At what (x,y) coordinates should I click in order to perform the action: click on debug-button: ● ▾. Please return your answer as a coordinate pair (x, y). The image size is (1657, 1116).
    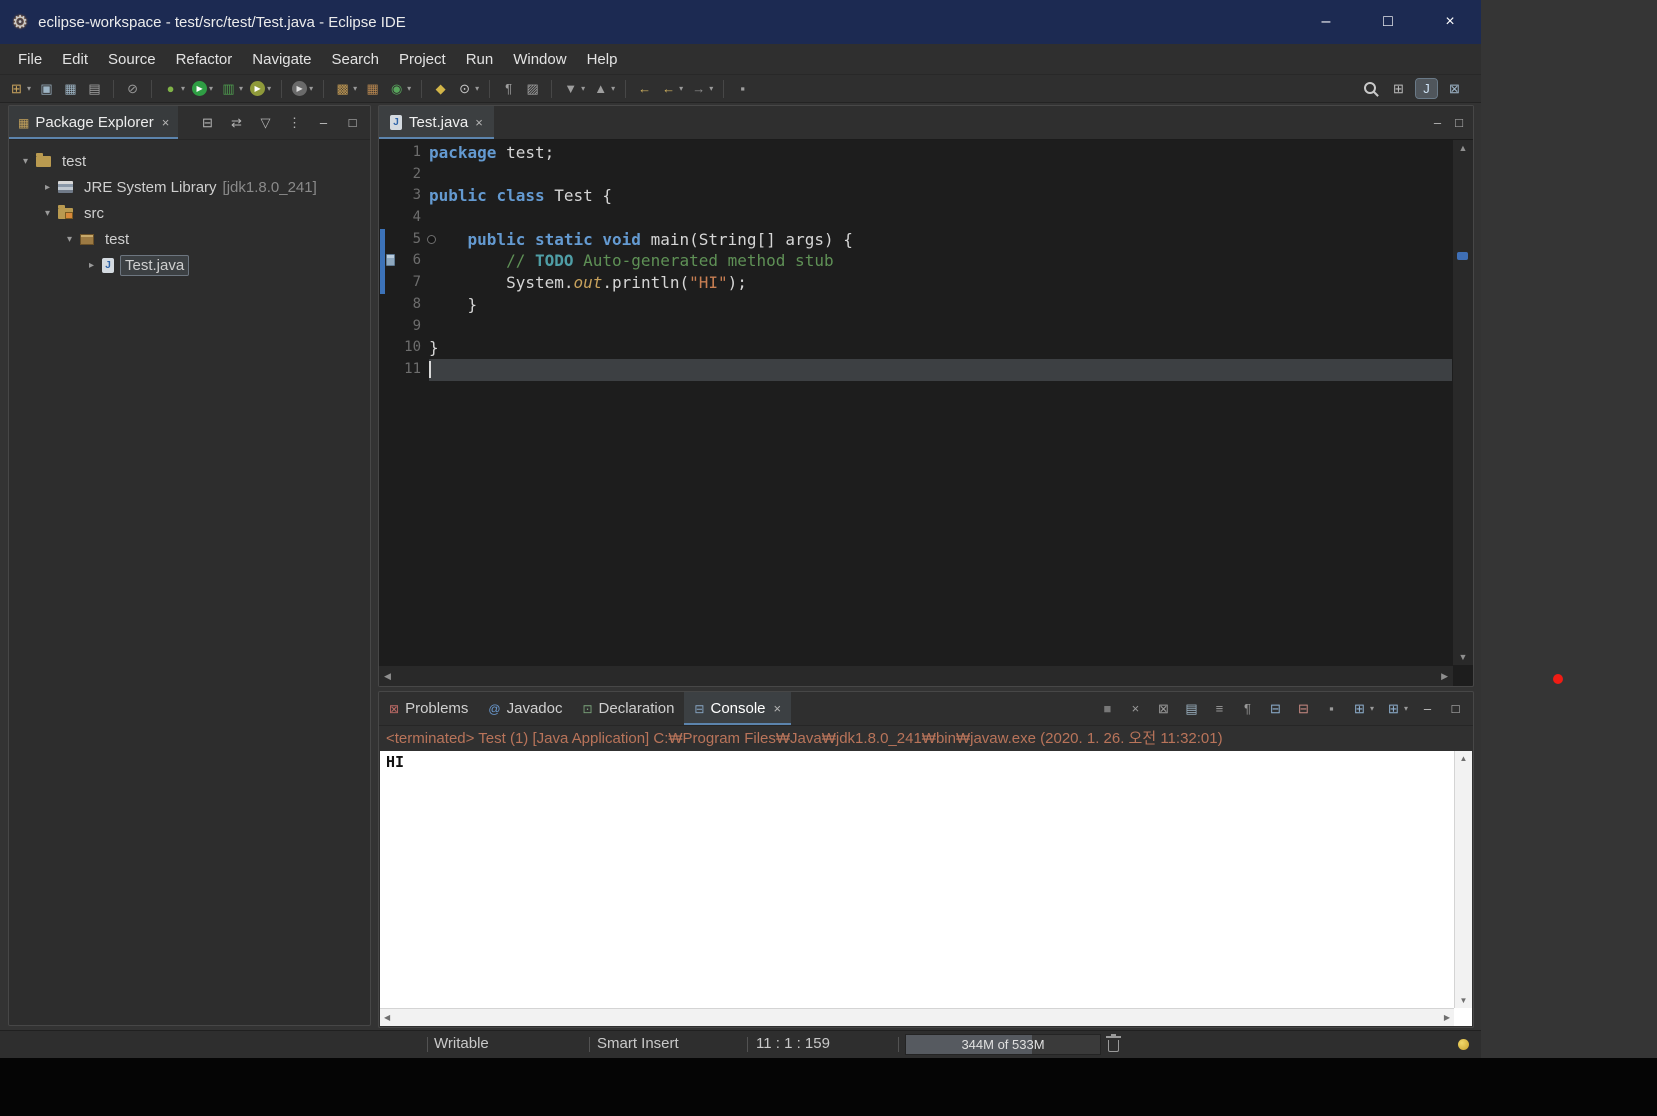
    Looking at the image, I should click on (173, 88).